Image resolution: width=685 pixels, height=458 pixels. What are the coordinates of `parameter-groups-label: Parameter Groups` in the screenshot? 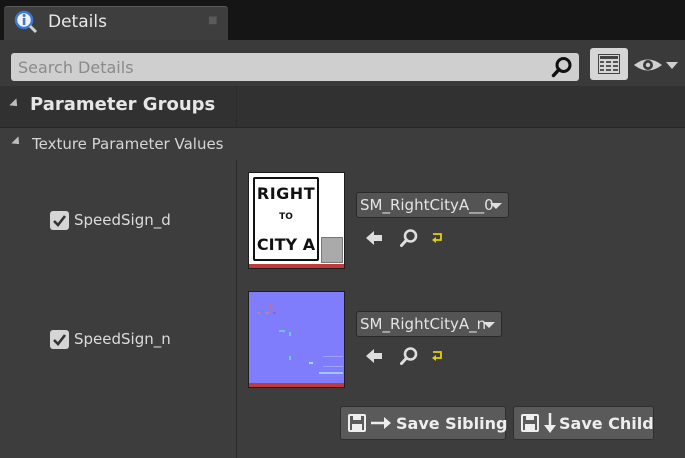 It's located at (123, 104).